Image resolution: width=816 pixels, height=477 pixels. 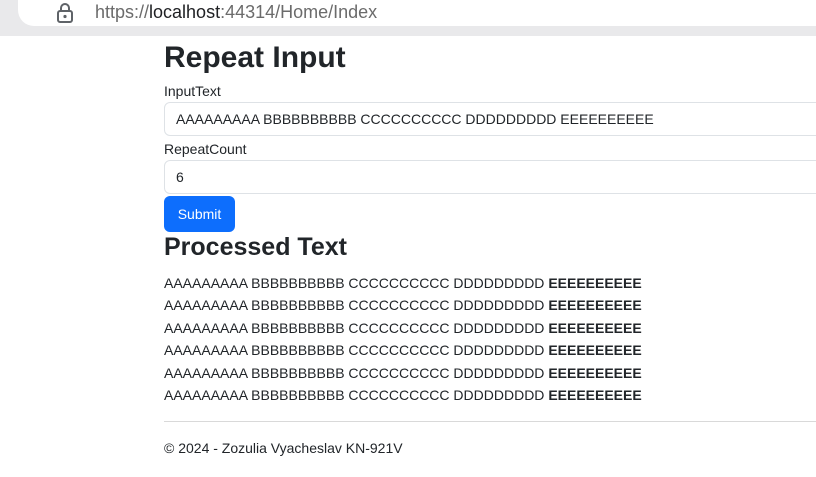 What do you see at coordinates (490, 421) in the screenshot?
I see `footer-divider` at bounding box center [490, 421].